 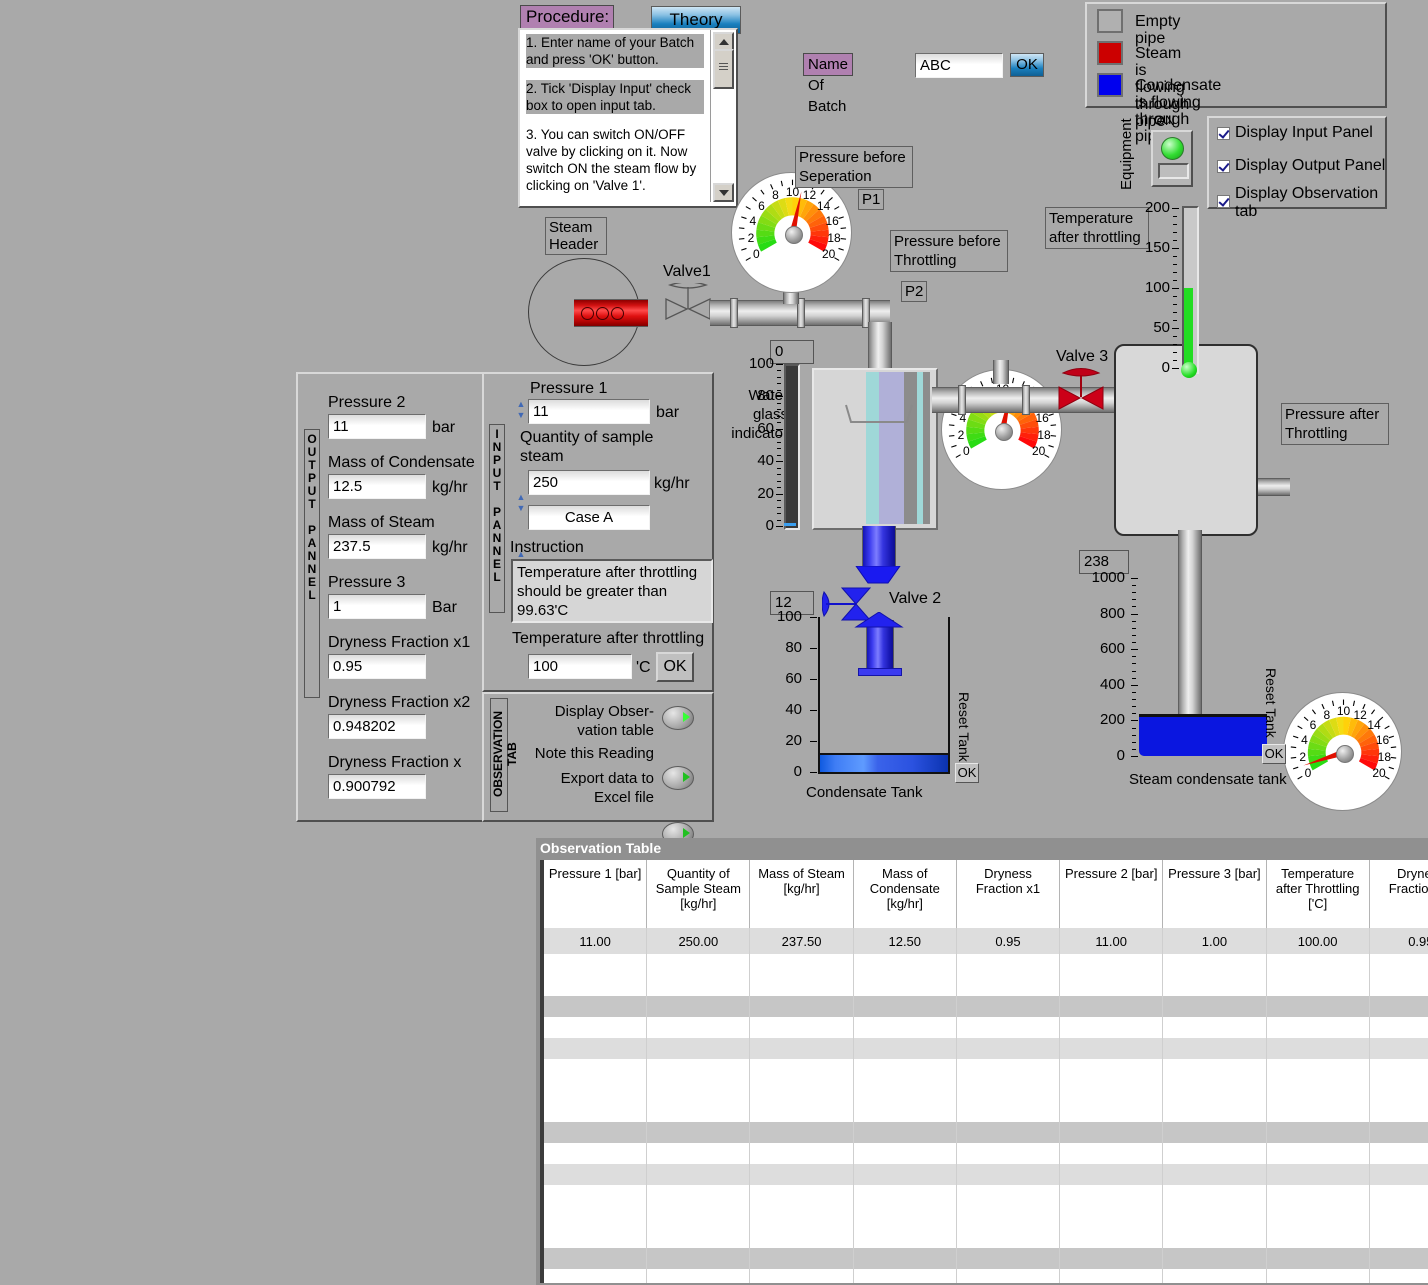 What do you see at coordinates (1318, 941) in the screenshot?
I see `table-cell: 100.00` at bounding box center [1318, 941].